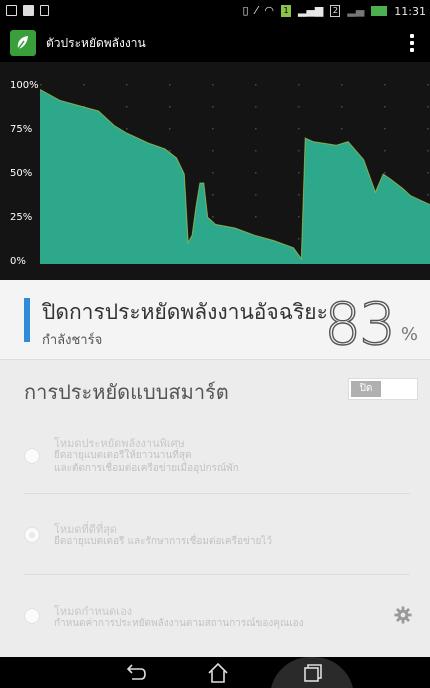 The width and height of the screenshot is (430, 688). What do you see at coordinates (269, 10) in the screenshot?
I see `wifi-icon: ◠` at bounding box center [269, 10].